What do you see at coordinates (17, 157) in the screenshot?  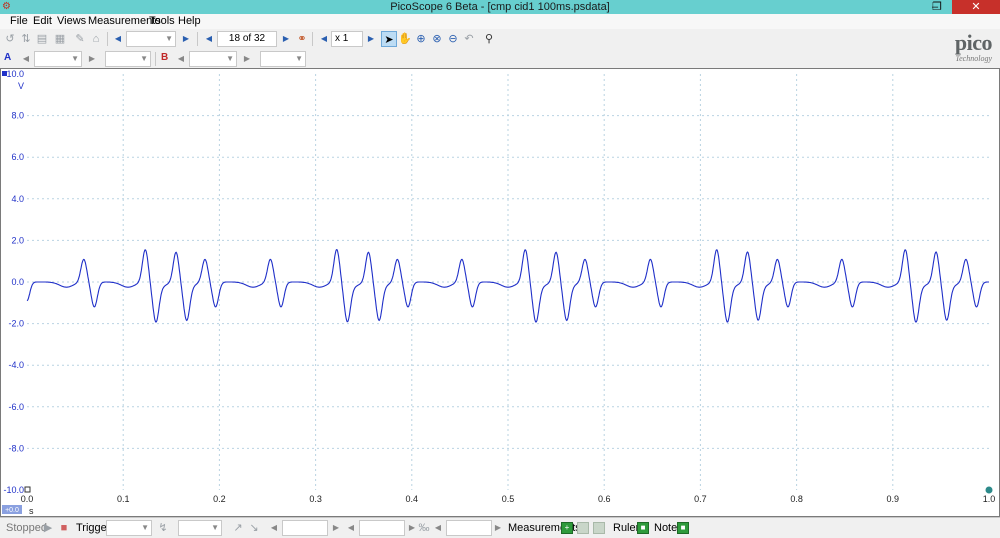 I see `y-tick-label: 6.0` at bounding box center [17, 157].